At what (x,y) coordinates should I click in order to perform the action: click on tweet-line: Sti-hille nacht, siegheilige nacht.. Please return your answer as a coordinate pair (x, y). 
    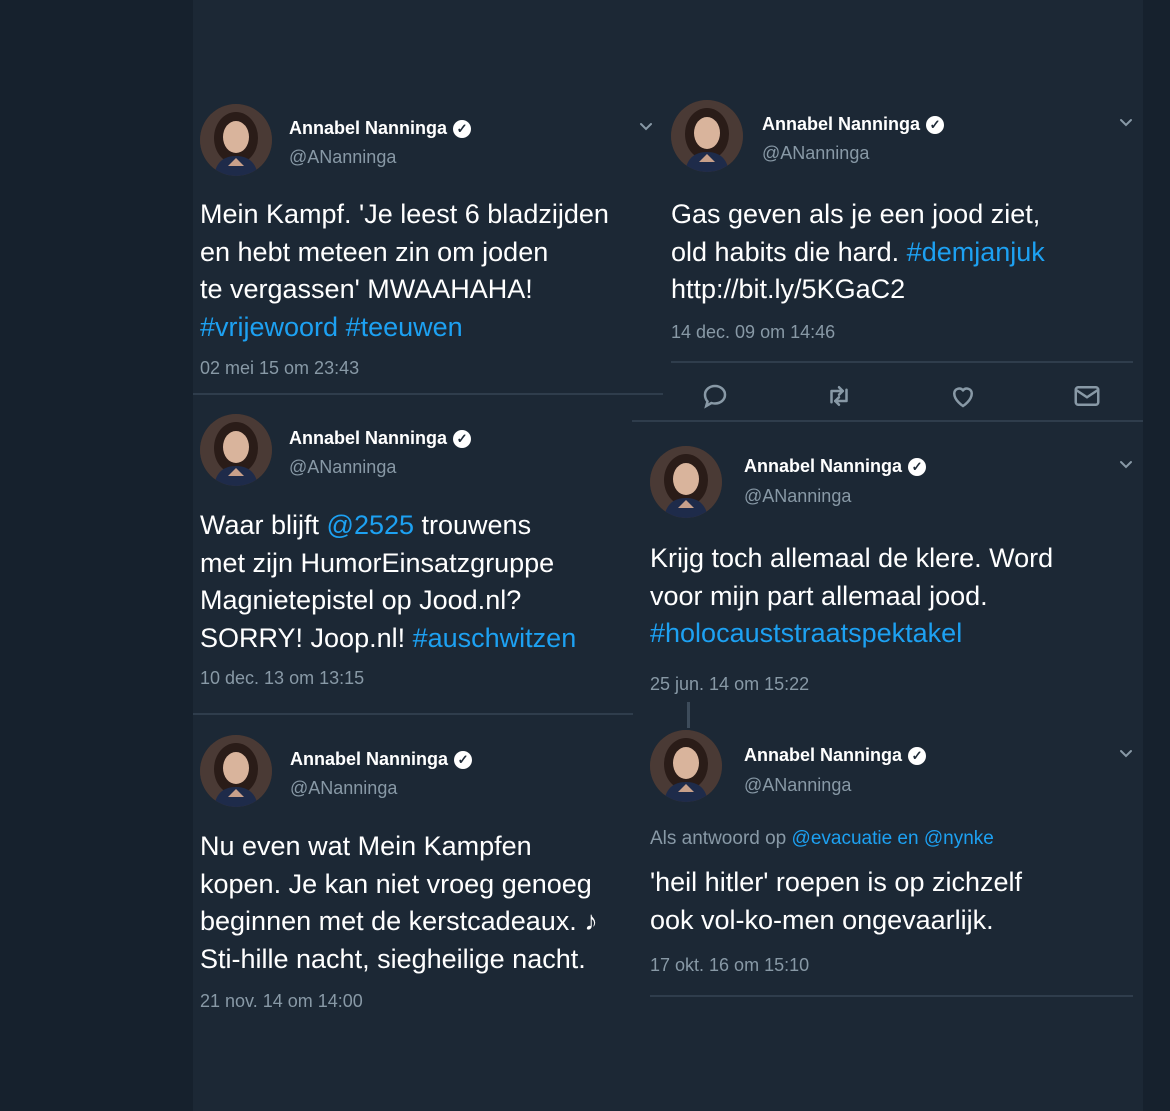
    Looking at the image, I should click on (399, 960).